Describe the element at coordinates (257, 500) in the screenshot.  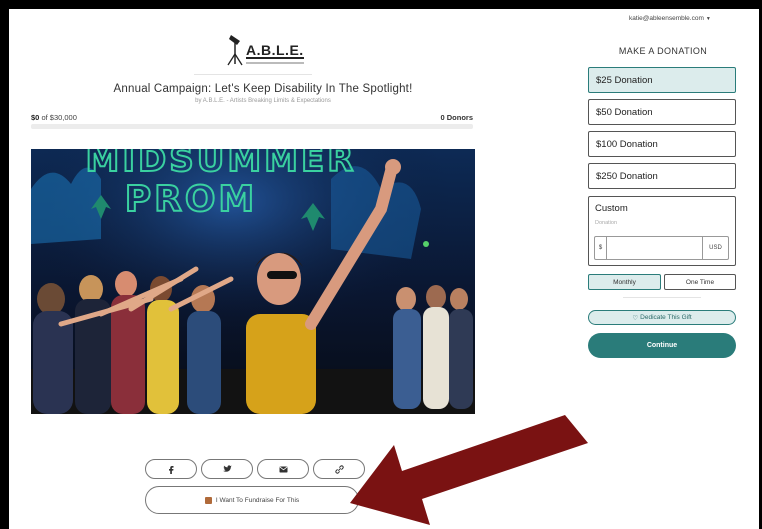
I see `fundraise-label: I Want To Fundraise For This` at that location.